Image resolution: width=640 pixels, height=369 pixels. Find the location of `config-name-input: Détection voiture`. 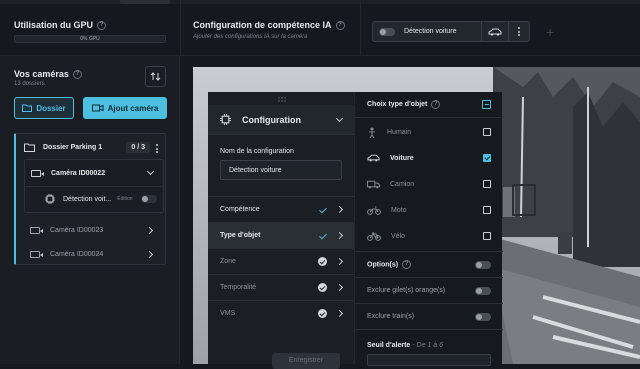

config-name-input: Détection voiture is located at coordinates (281, 170).